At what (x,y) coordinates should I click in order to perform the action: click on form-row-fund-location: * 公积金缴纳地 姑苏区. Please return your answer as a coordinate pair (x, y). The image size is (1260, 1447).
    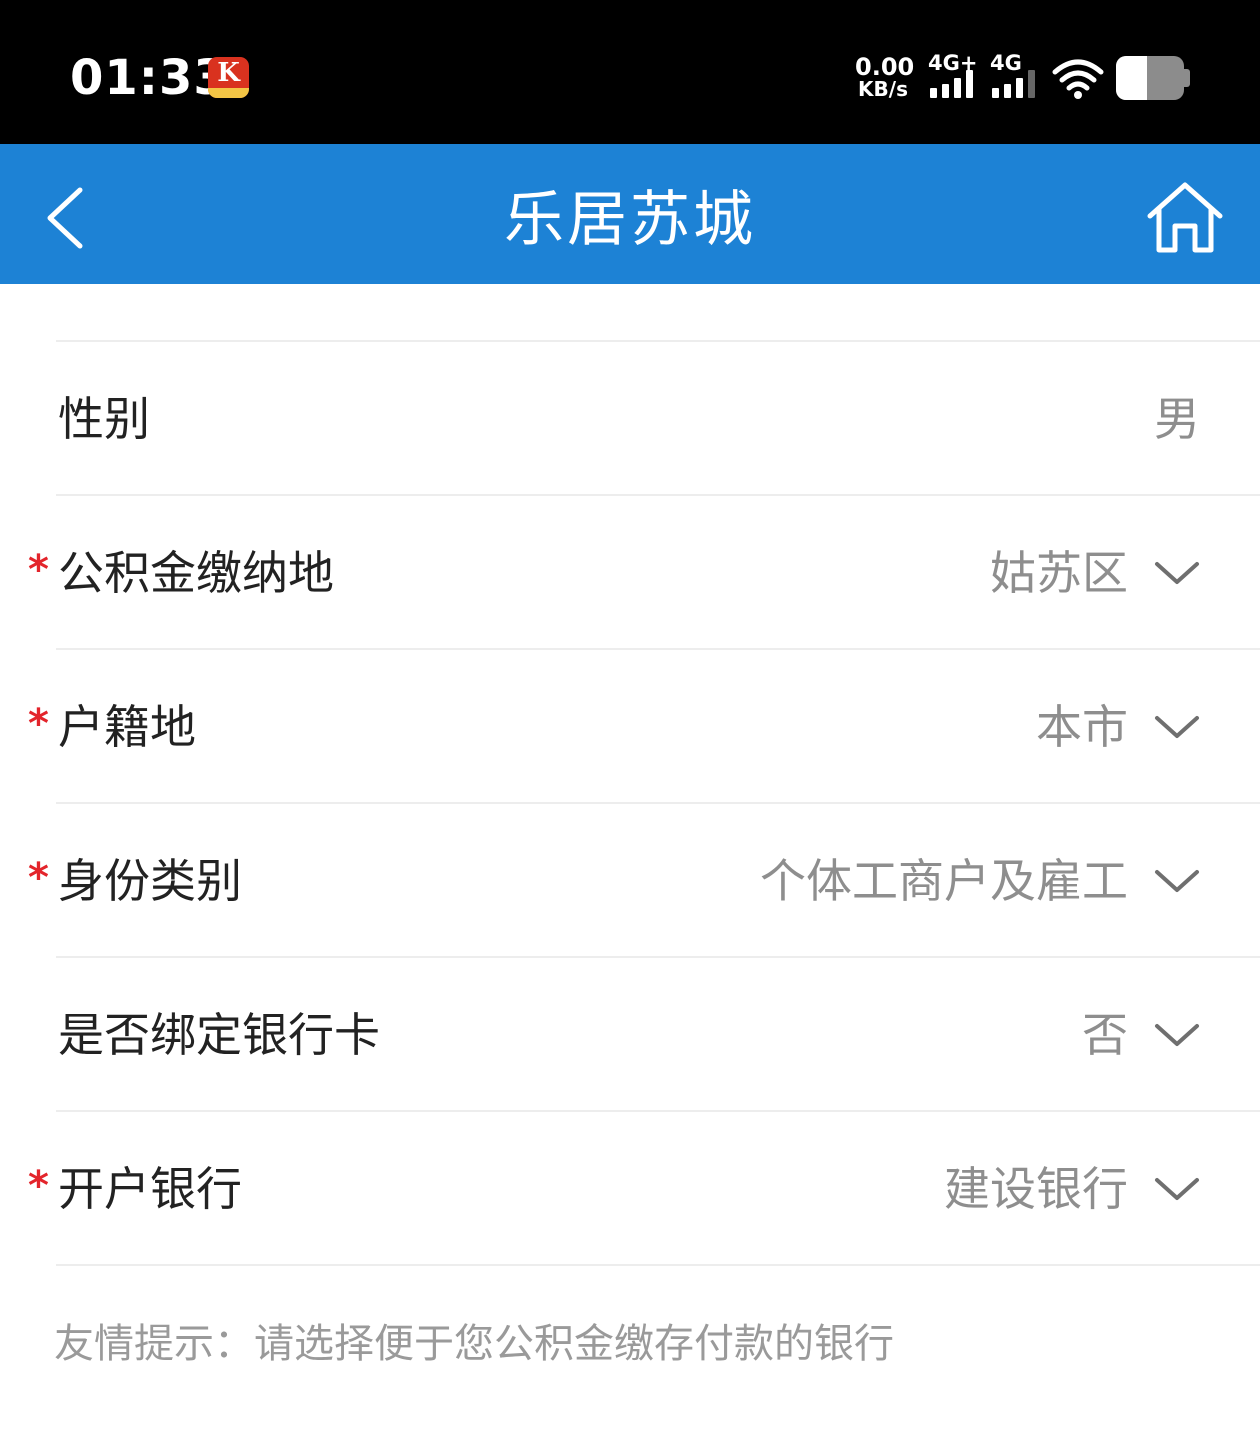
    Looking at the image, I should click on (630, 571).